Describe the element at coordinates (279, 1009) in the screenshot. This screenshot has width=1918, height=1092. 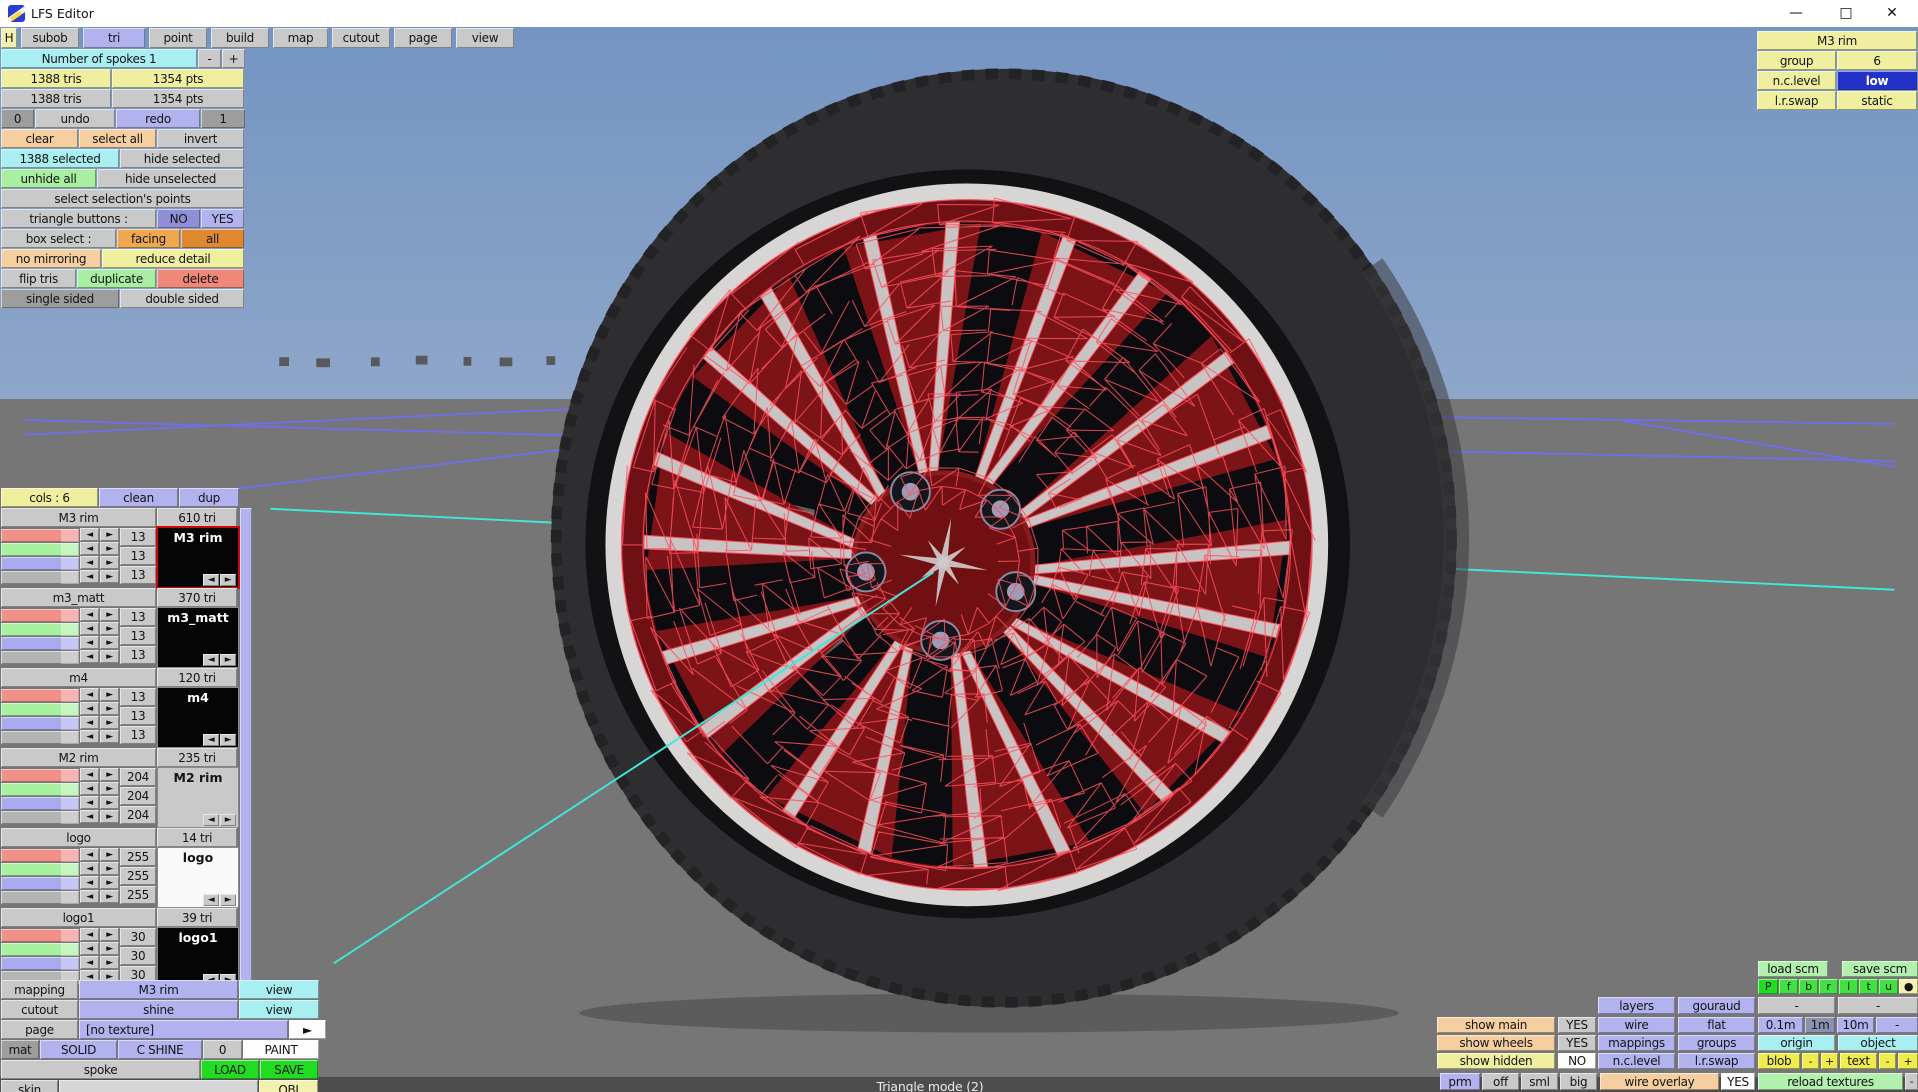
I see `cutout-view-button: view` at that location.